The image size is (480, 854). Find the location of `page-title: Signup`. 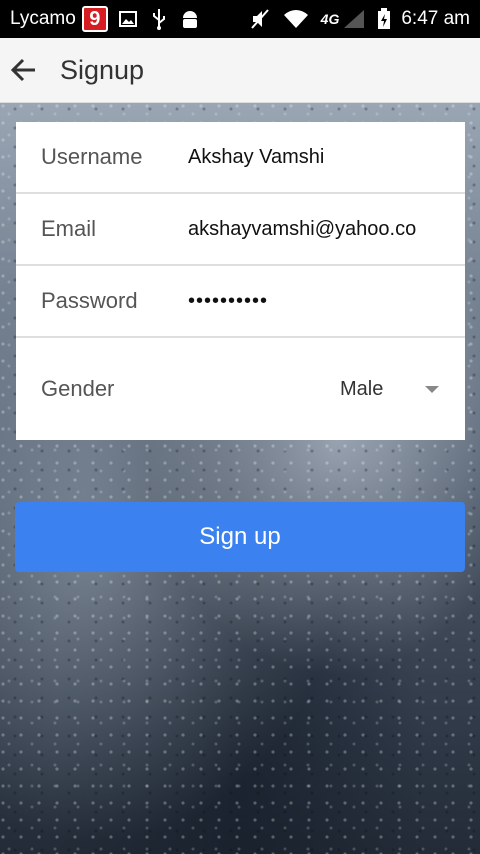

page-title: Signup is located at coordinates (102, 69).